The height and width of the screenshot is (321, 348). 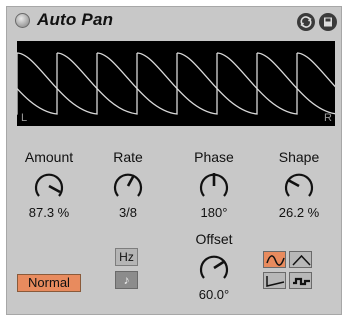 What do you see at coordinates (214, 186) in the screenshot?
I see `phase-knob` at bounding box center [214, 186].